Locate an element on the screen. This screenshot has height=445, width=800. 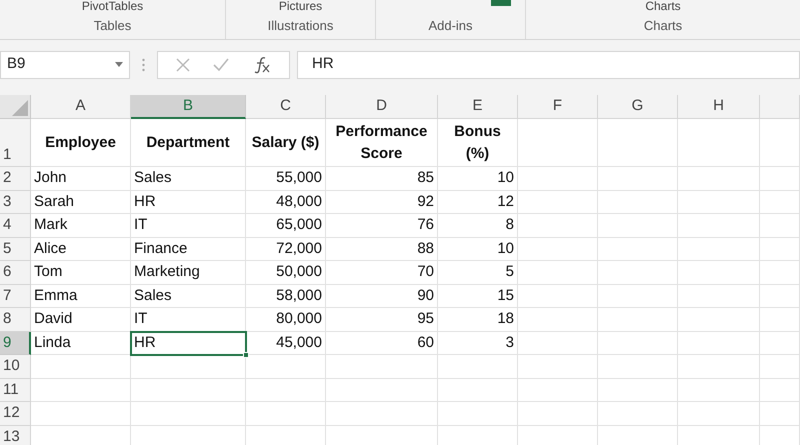
table-cell: 80,000 is located at coordinates (286, 320).